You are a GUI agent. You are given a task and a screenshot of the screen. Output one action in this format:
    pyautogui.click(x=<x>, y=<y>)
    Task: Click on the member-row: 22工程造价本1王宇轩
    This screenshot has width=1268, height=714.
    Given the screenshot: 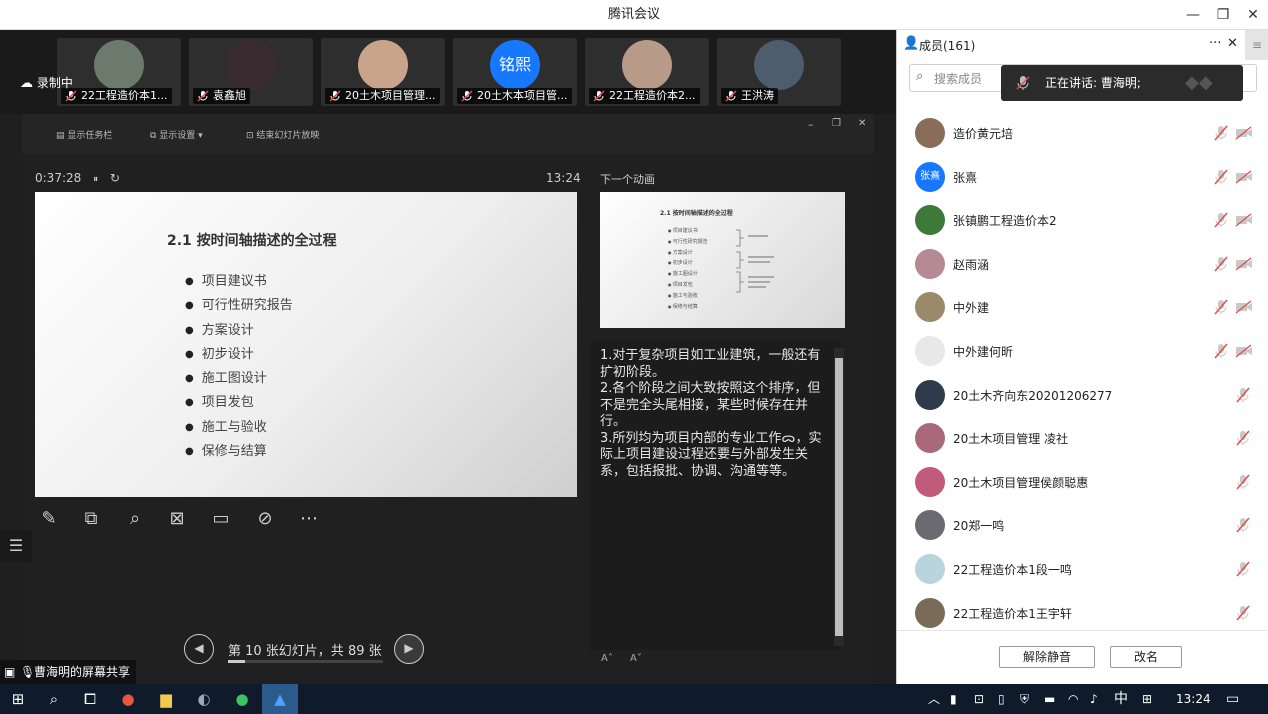 What is the action you would take?
    pyautogui.click(x=1082, y=614)
    